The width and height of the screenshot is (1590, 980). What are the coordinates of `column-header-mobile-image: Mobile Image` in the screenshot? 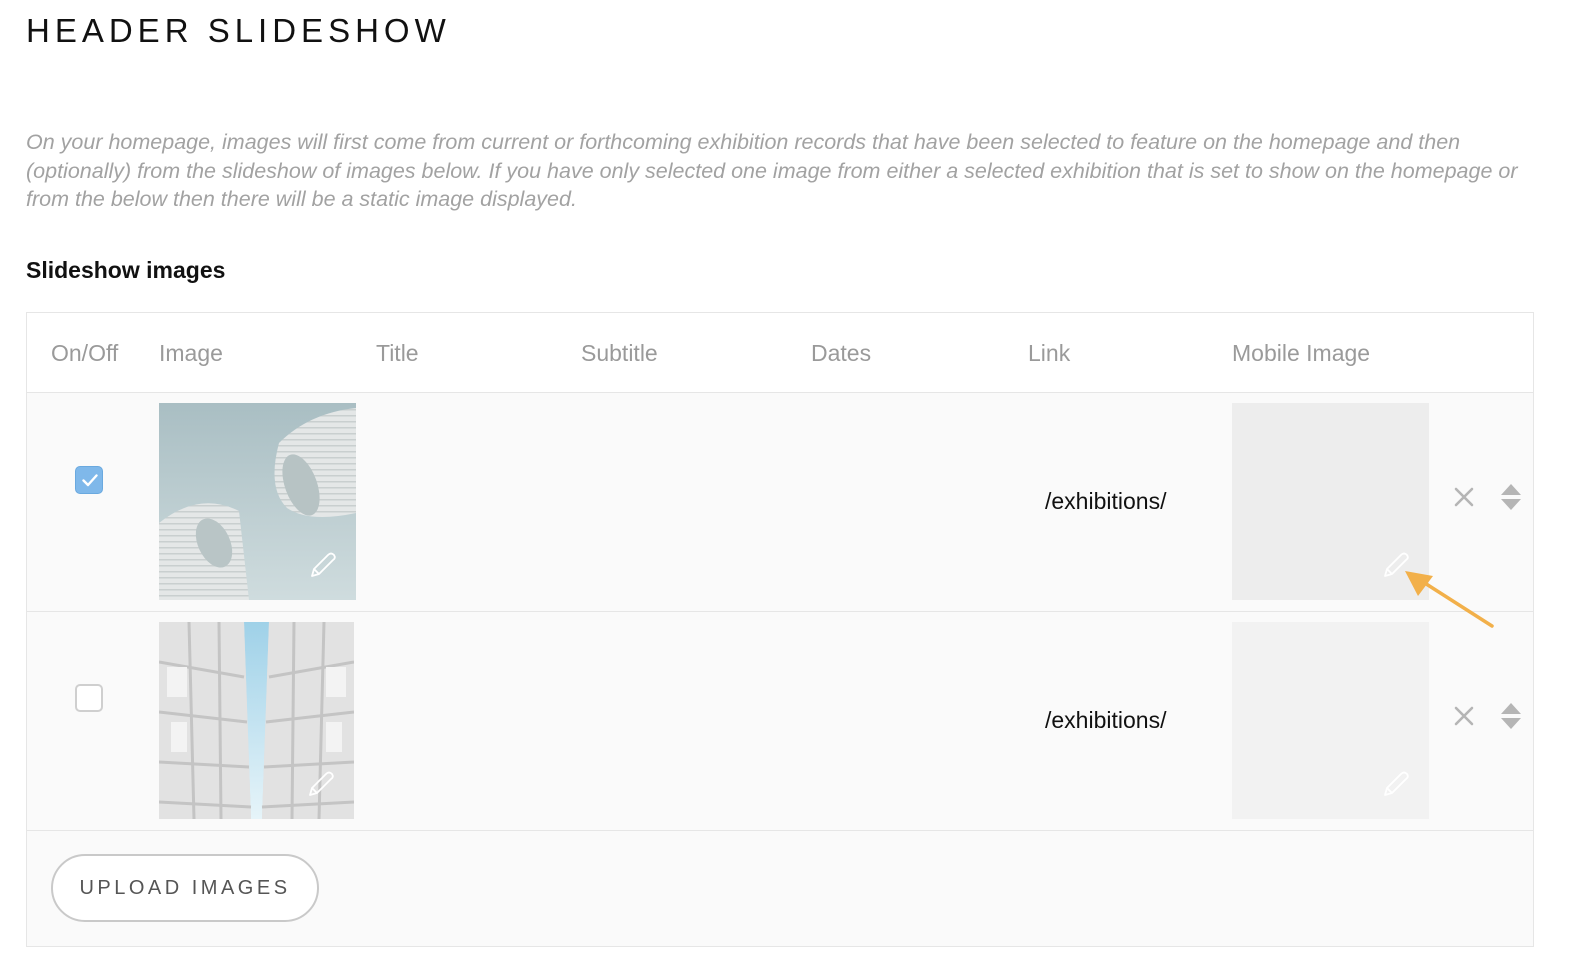 It's located at (1301, 353).